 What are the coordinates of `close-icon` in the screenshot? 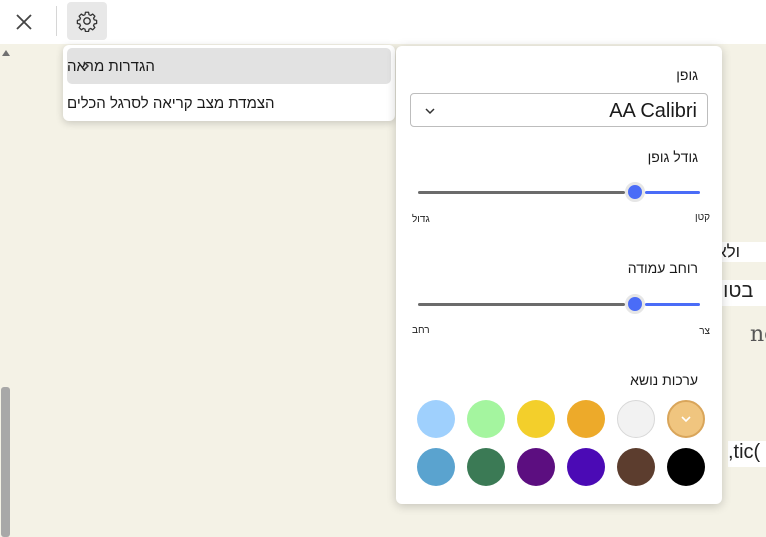 It's located at (24, 22).